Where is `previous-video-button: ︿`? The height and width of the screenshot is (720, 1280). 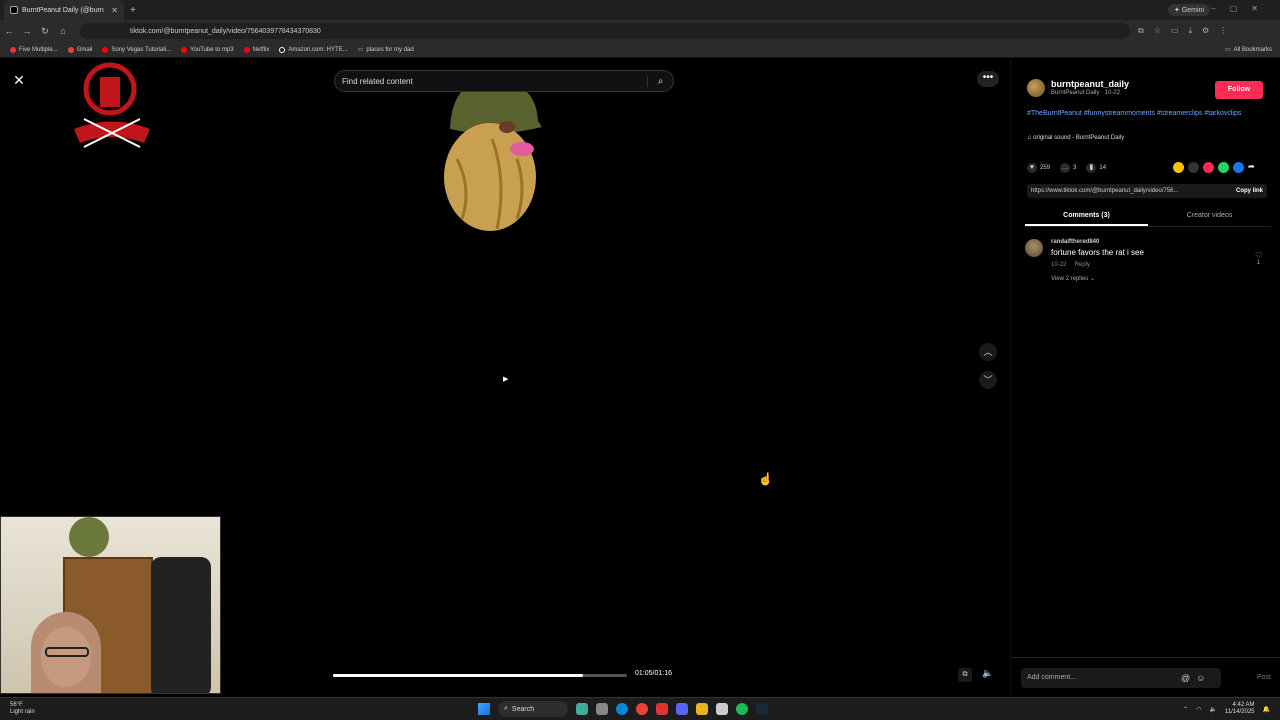
previous-video-button: ︿ is located at coordinates (988, 352).